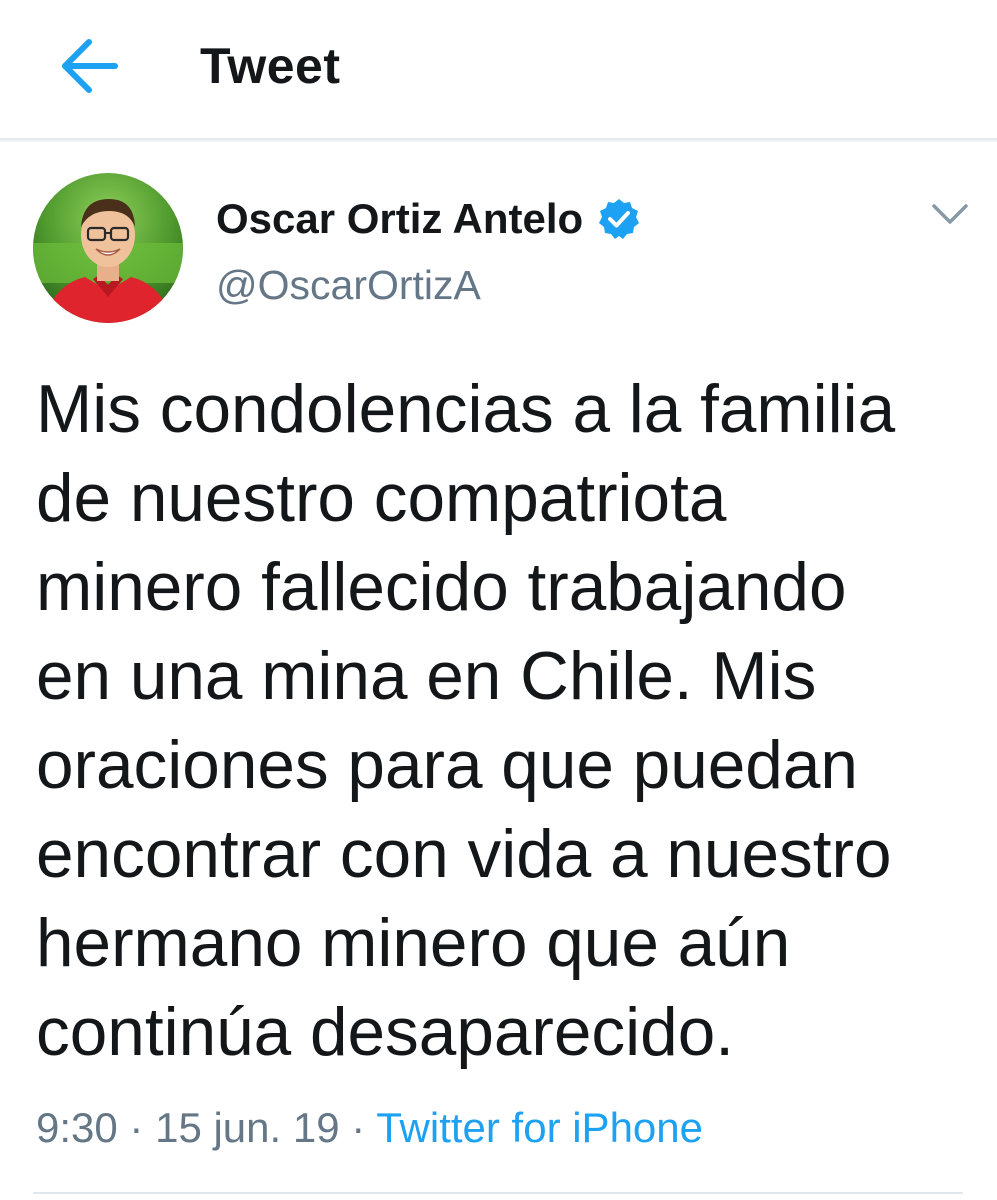  I want to click on profile-photo, so click(108, 248).